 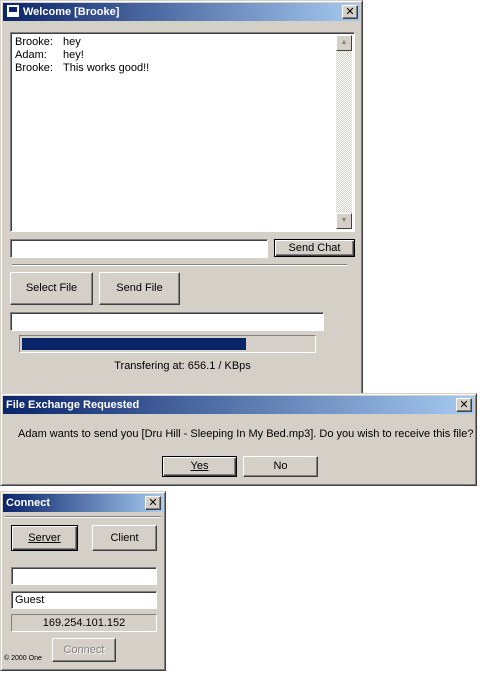 I want to click on chat-message: Brooke: This works good!!, so click(x=82, y=68).